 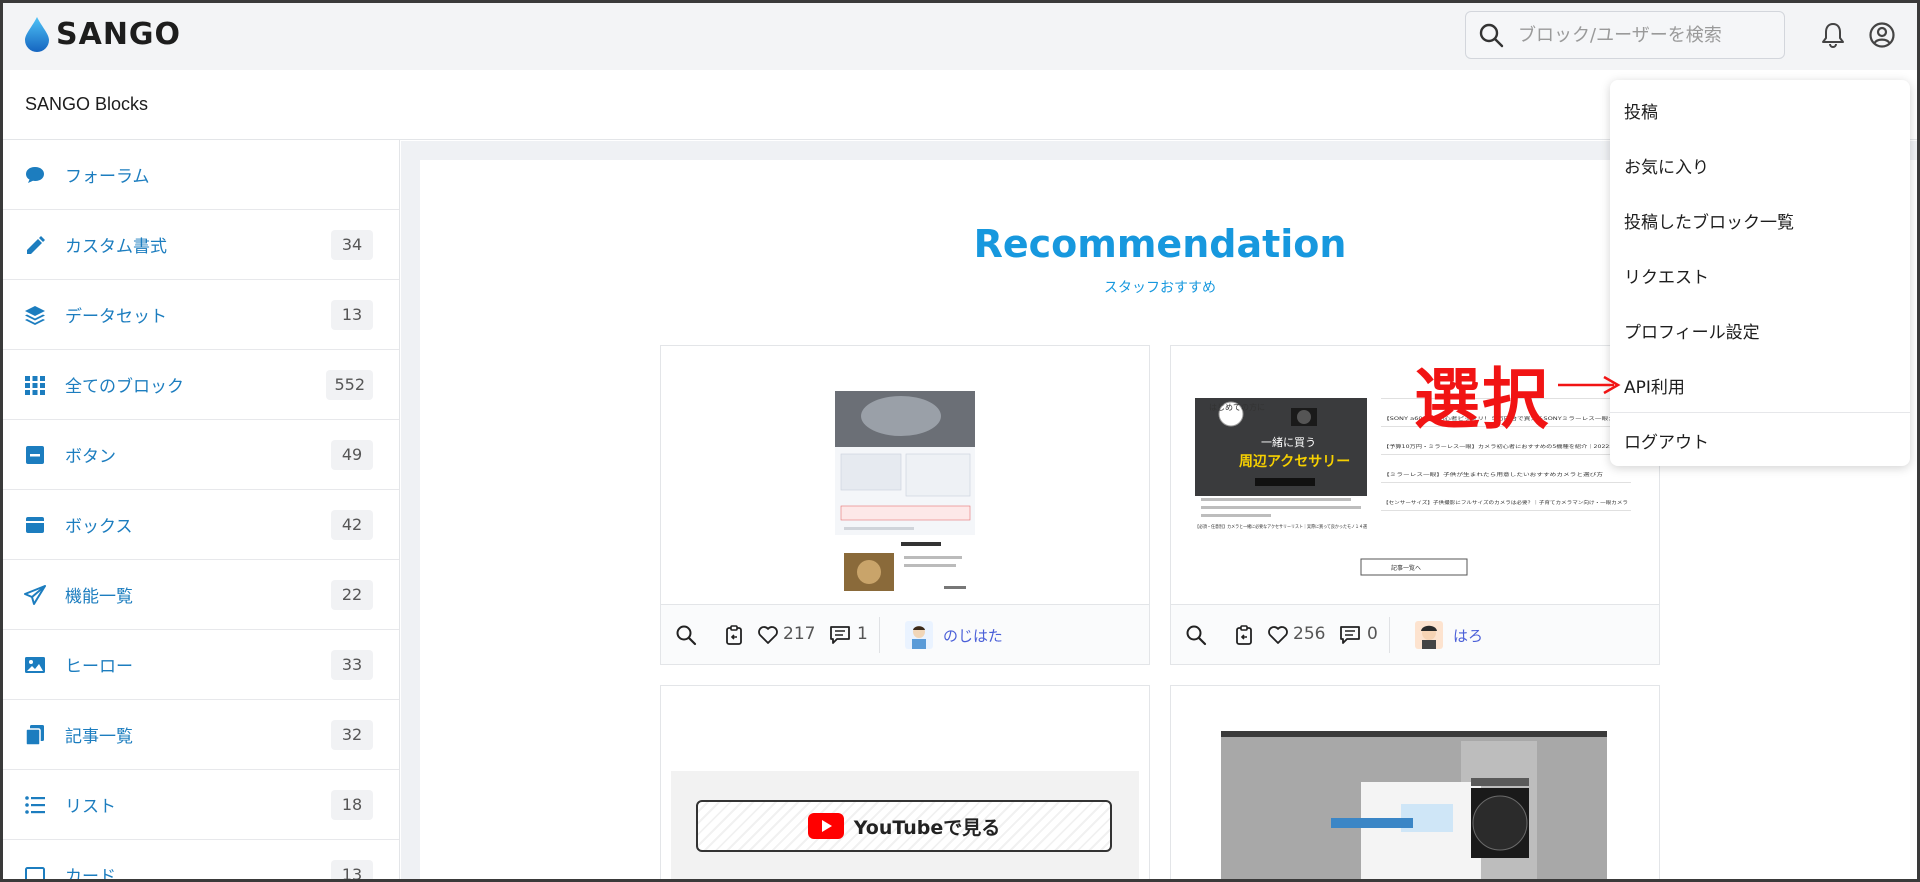 What do you see at coordinates (1882, 35) in the screenshot?
I see `account-icon` at bounding box center [1882, 35].